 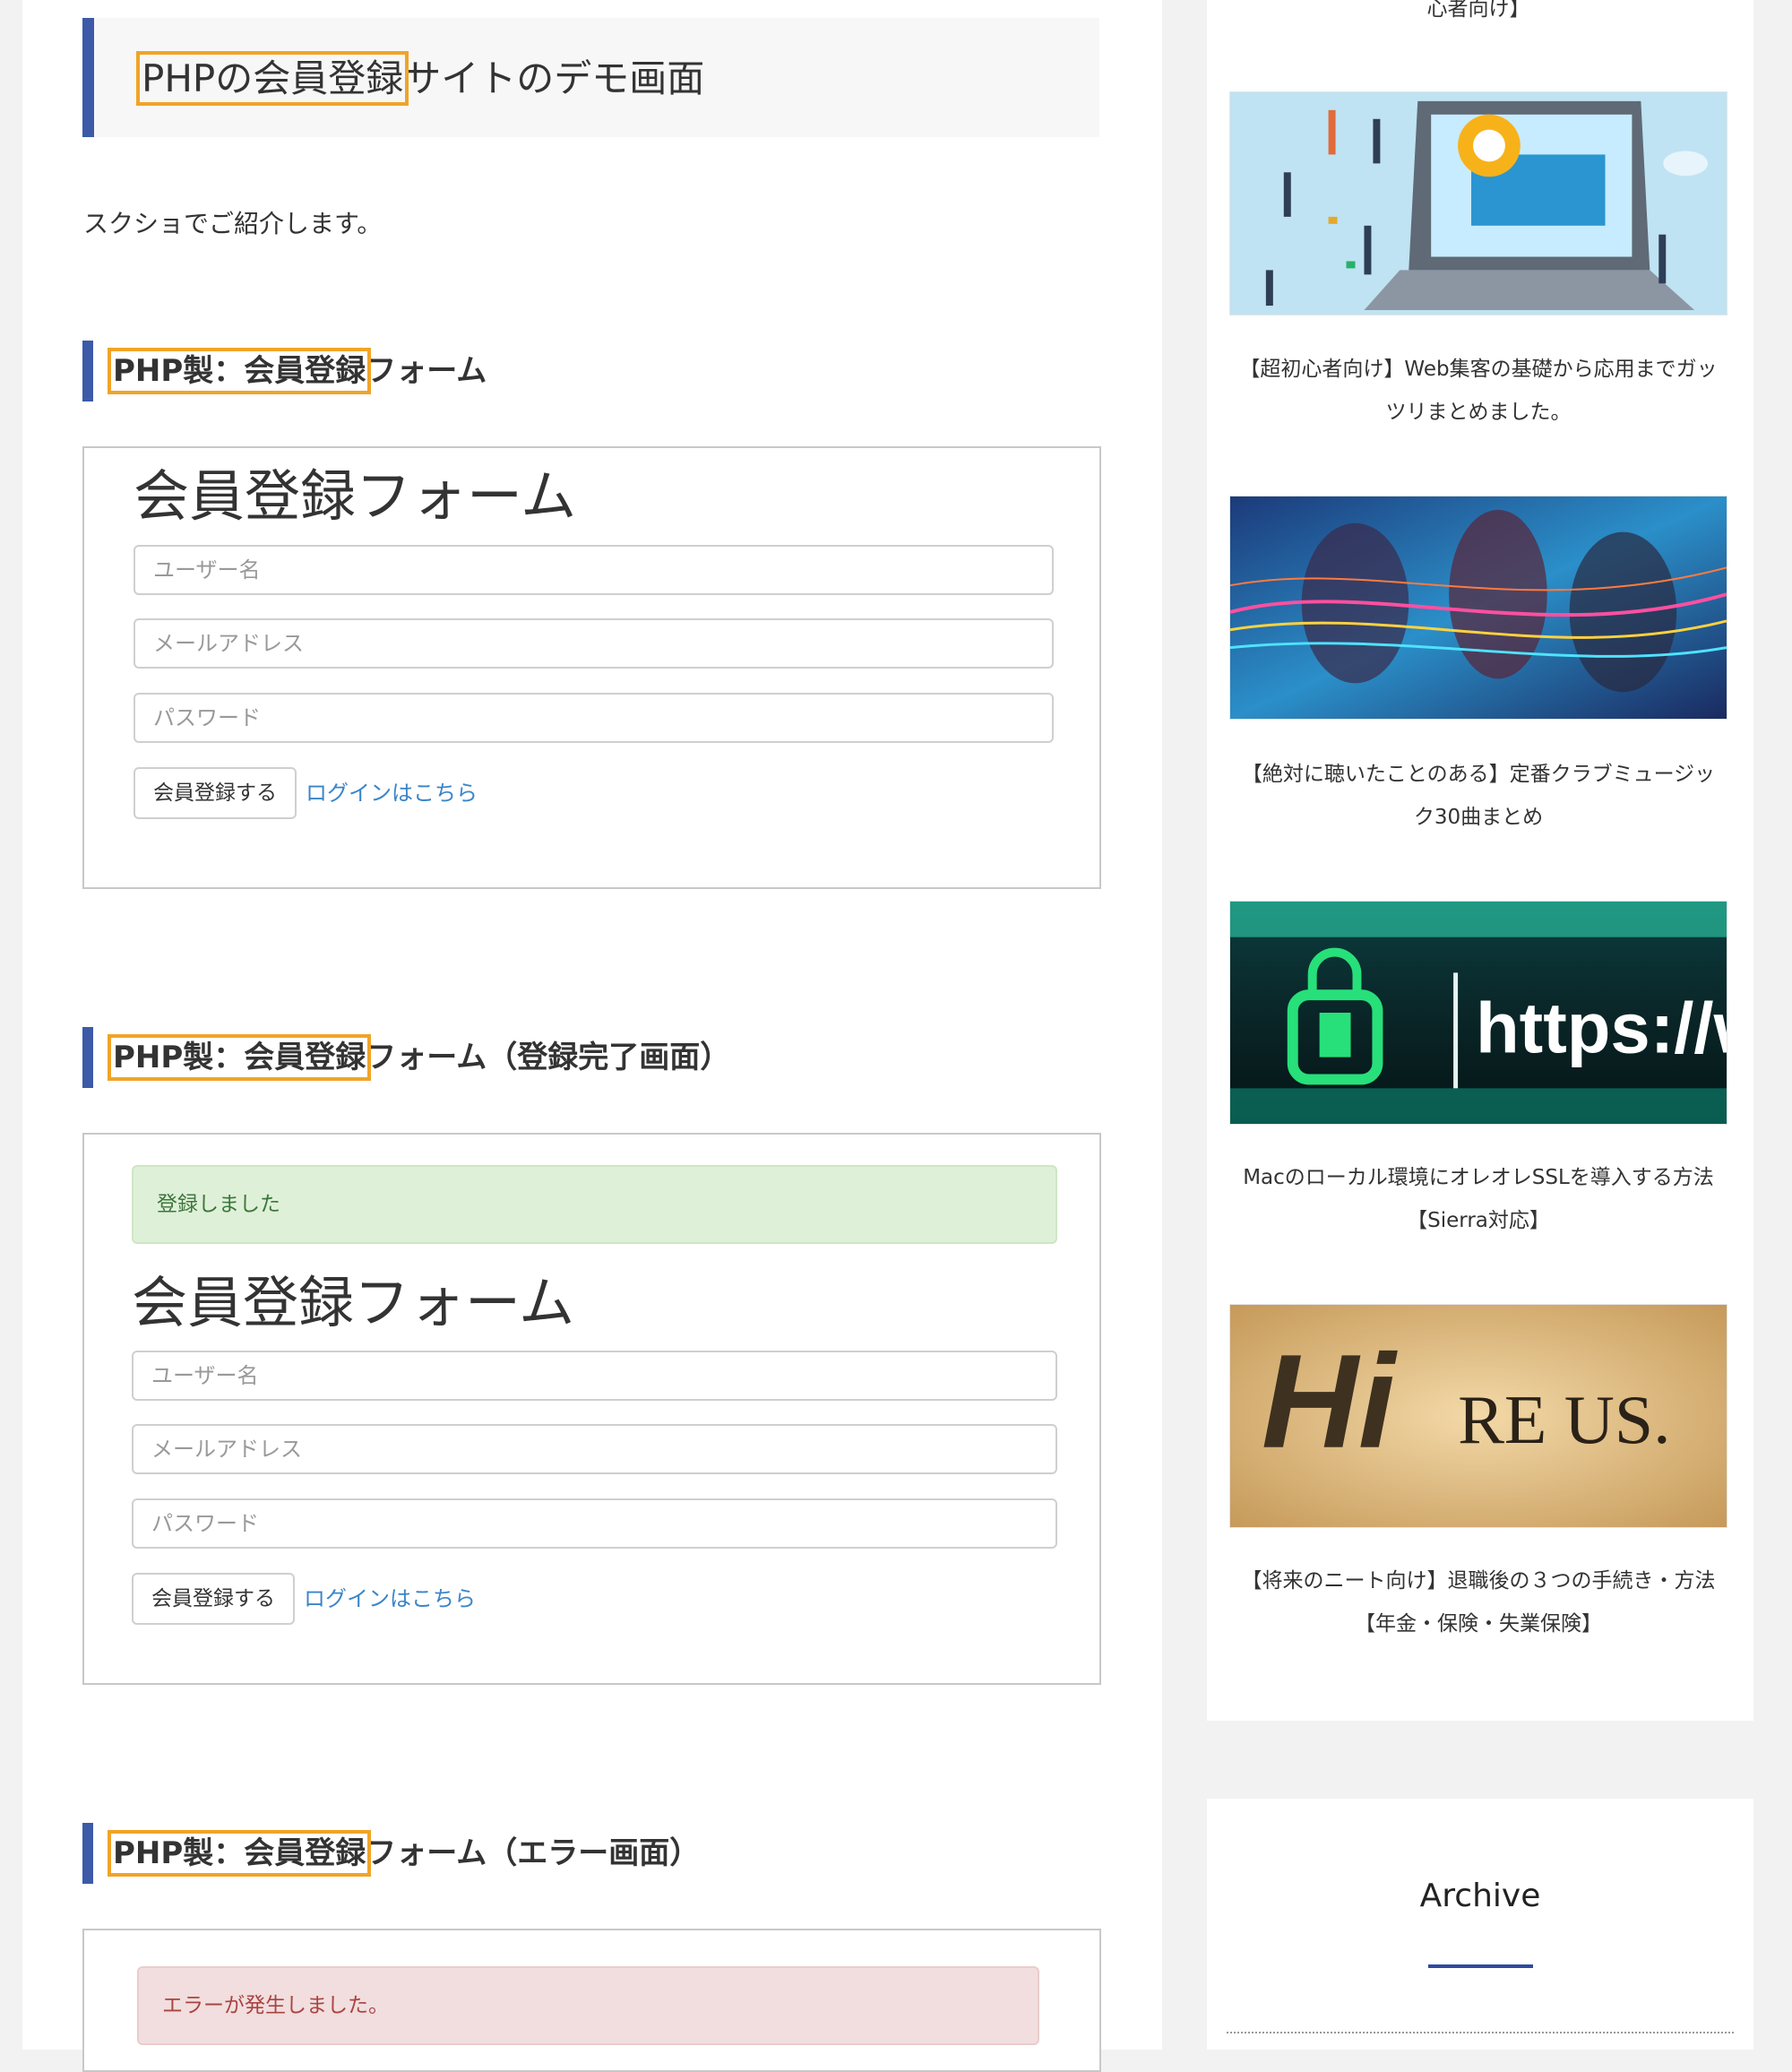 I want to click on archive-title: Archive, so click(x=1480, y=1896).